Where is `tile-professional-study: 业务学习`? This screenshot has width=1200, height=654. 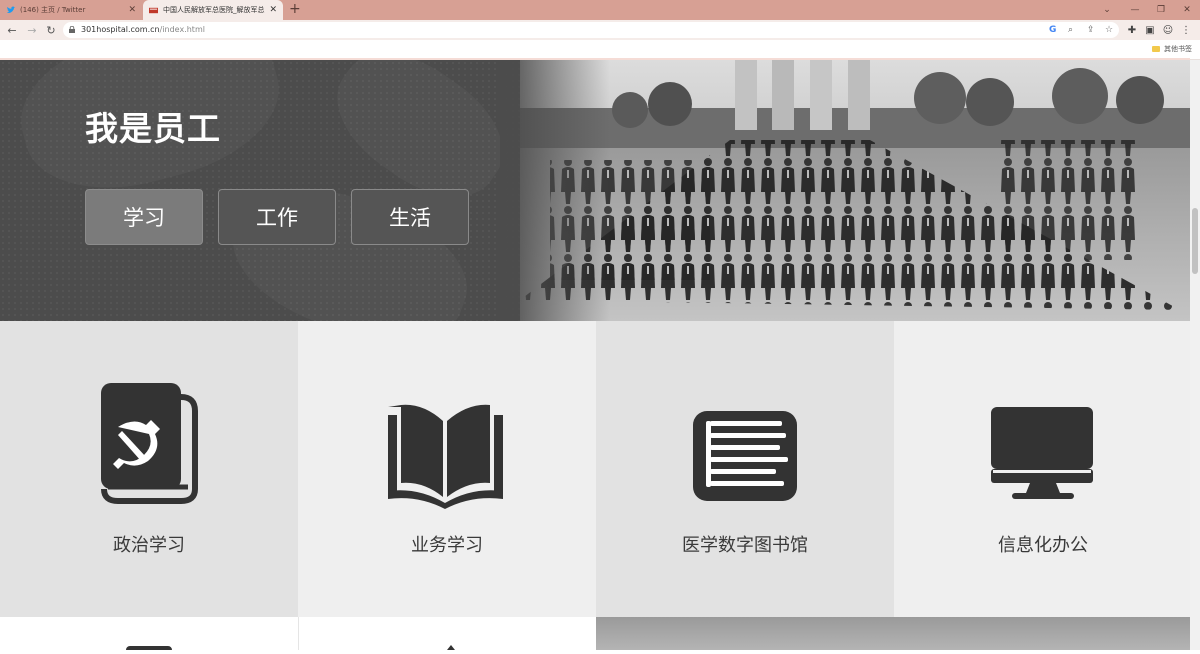 tile-professional-study: 业务学习 is located at coordinates (447, 469).